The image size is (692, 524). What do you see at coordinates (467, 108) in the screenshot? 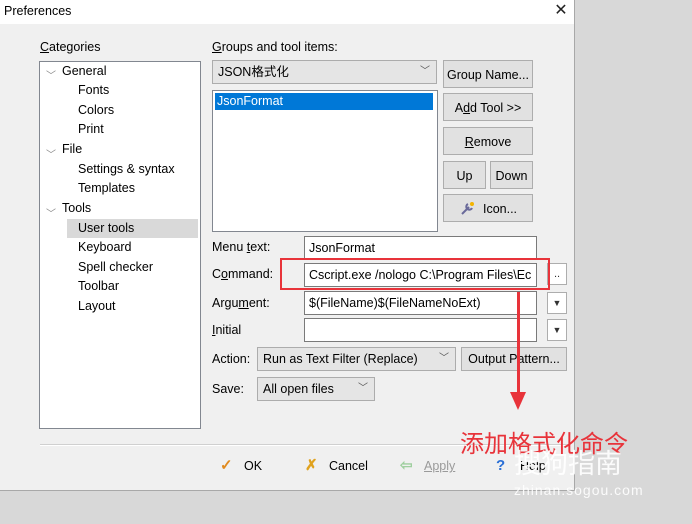
I see `add-tool-label-mnemonic: d` at bounding box center [467, 108].